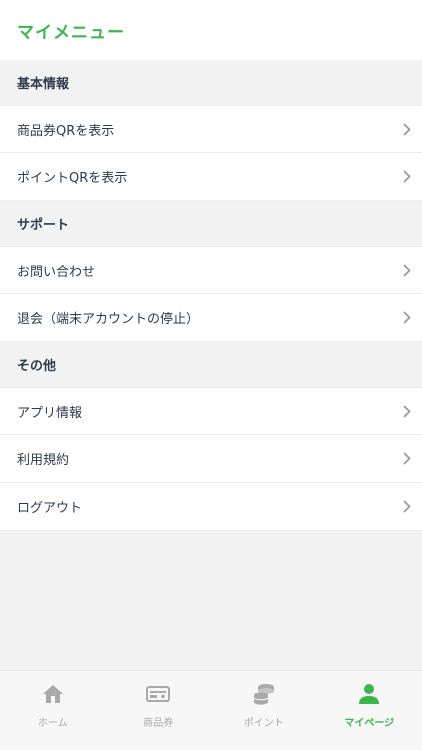 Image resolution: width=422 pixels, height=750 pixels. I want to click on tab-label: ホーム, so click(52, 723).